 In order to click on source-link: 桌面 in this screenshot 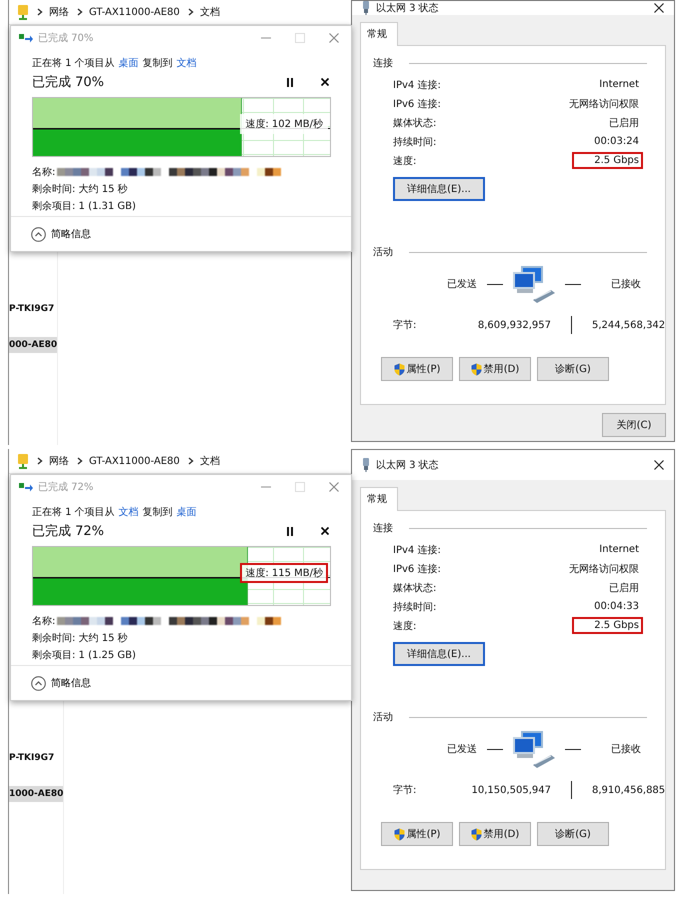, I will do `click(128, 63)`.